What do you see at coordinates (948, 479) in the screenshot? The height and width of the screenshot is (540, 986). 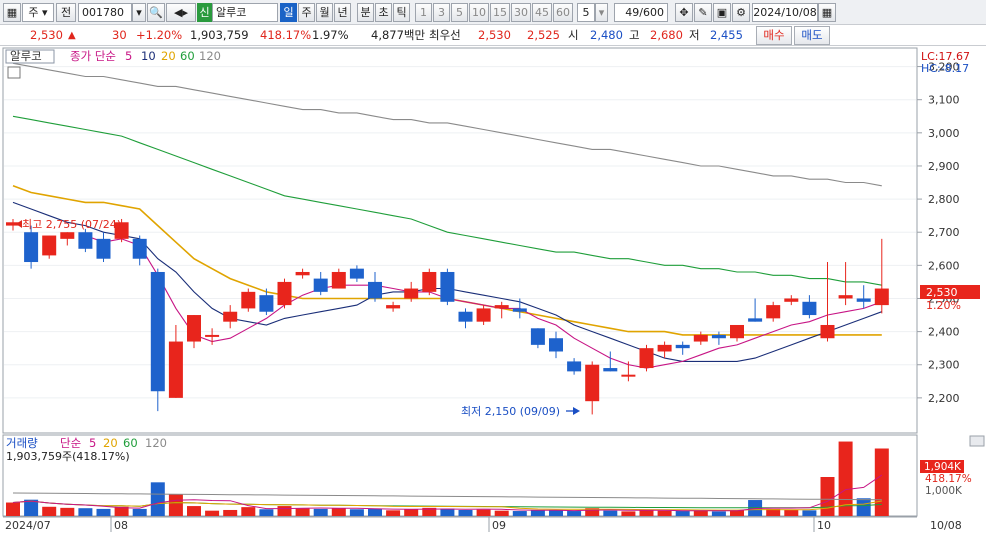 I see `last-volume-pct: 418.17%` at bounding box center [948, 479].